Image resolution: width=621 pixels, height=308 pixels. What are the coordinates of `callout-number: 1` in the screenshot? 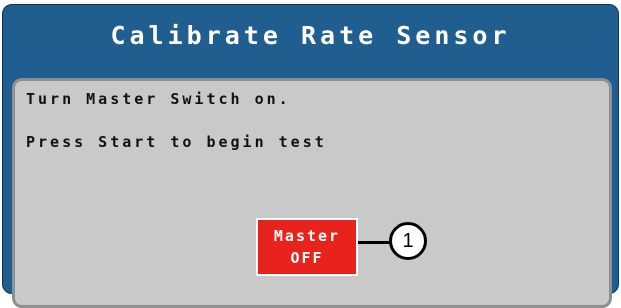 It's located at (408, 241).